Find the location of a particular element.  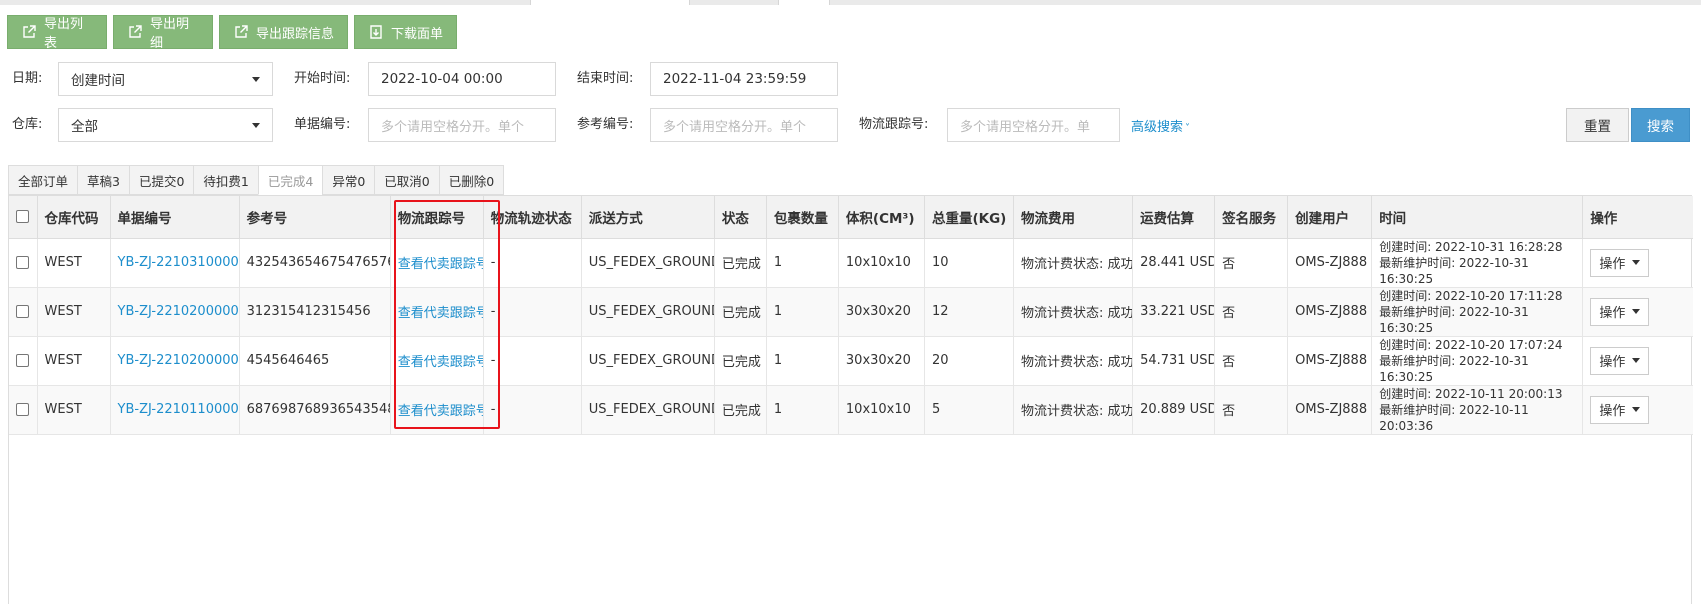

weight-cell: 12 is located at coordinates (969, 312).